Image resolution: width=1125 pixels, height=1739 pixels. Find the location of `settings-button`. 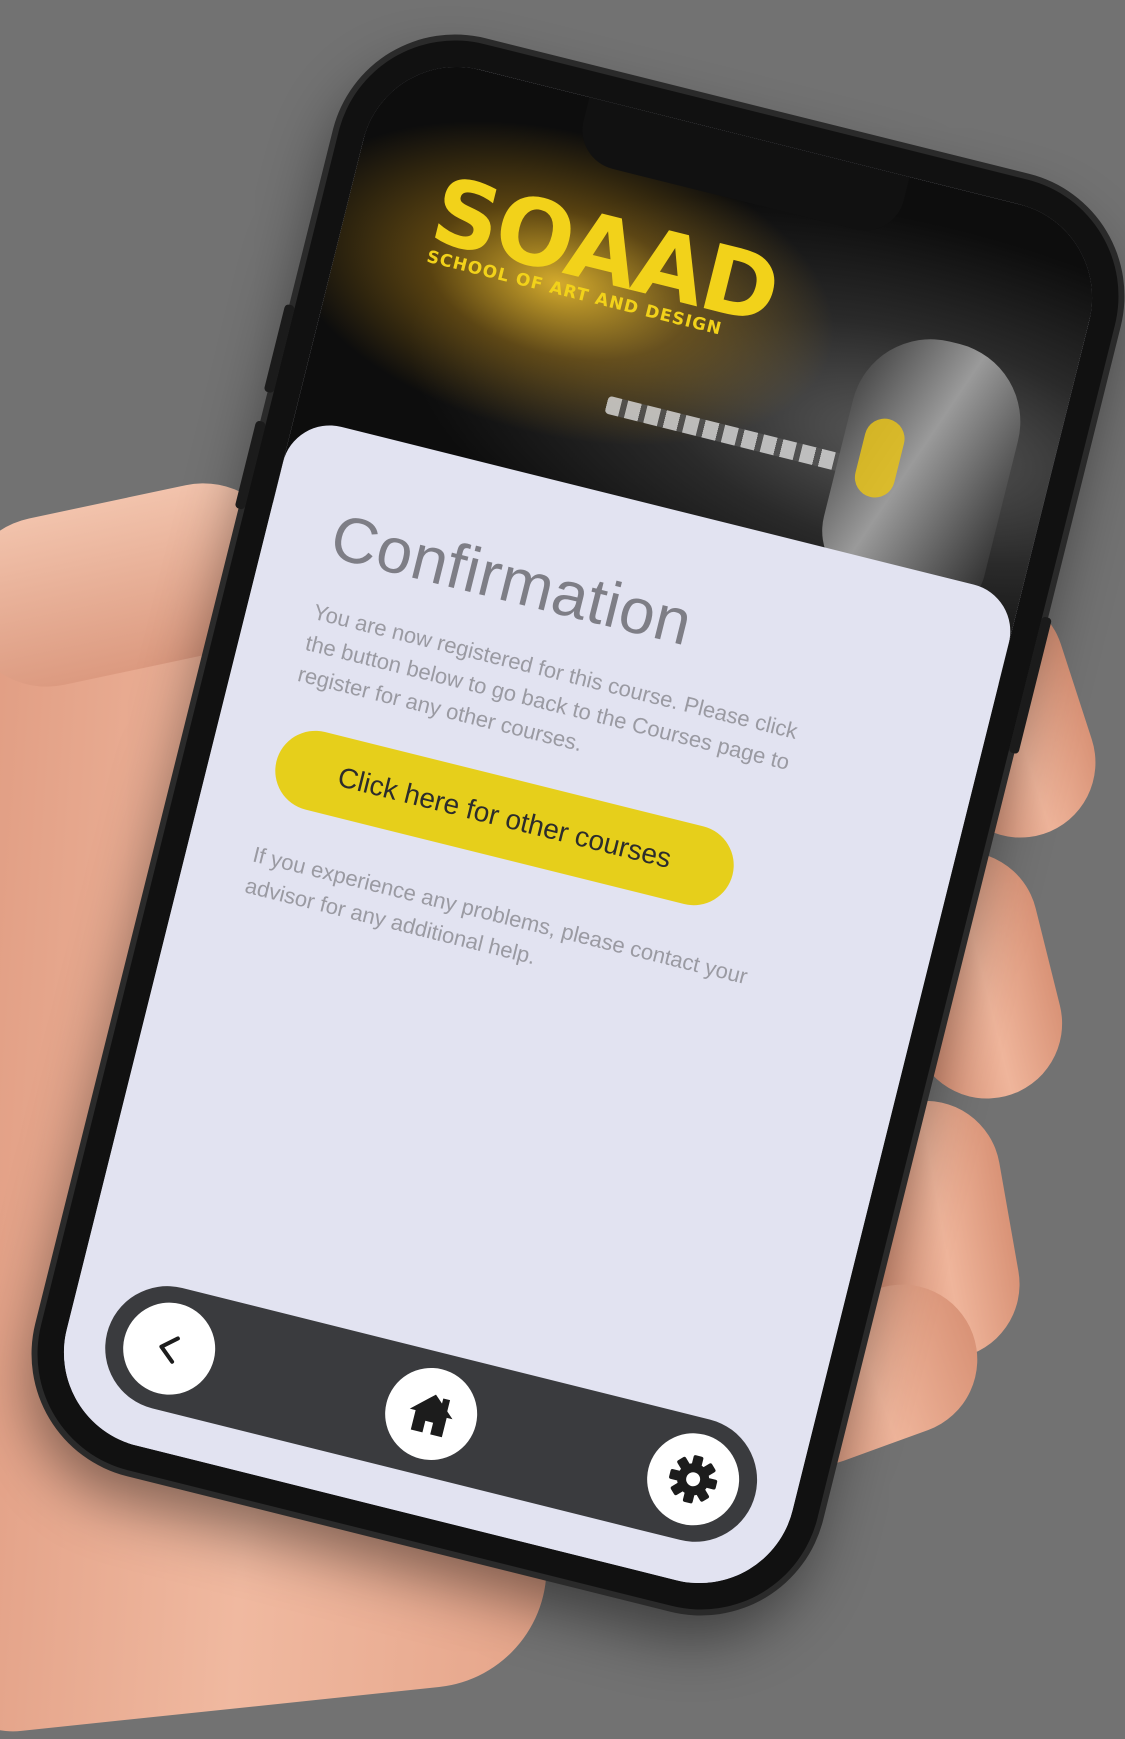

settings-button is located at coordinates (693, 1479).